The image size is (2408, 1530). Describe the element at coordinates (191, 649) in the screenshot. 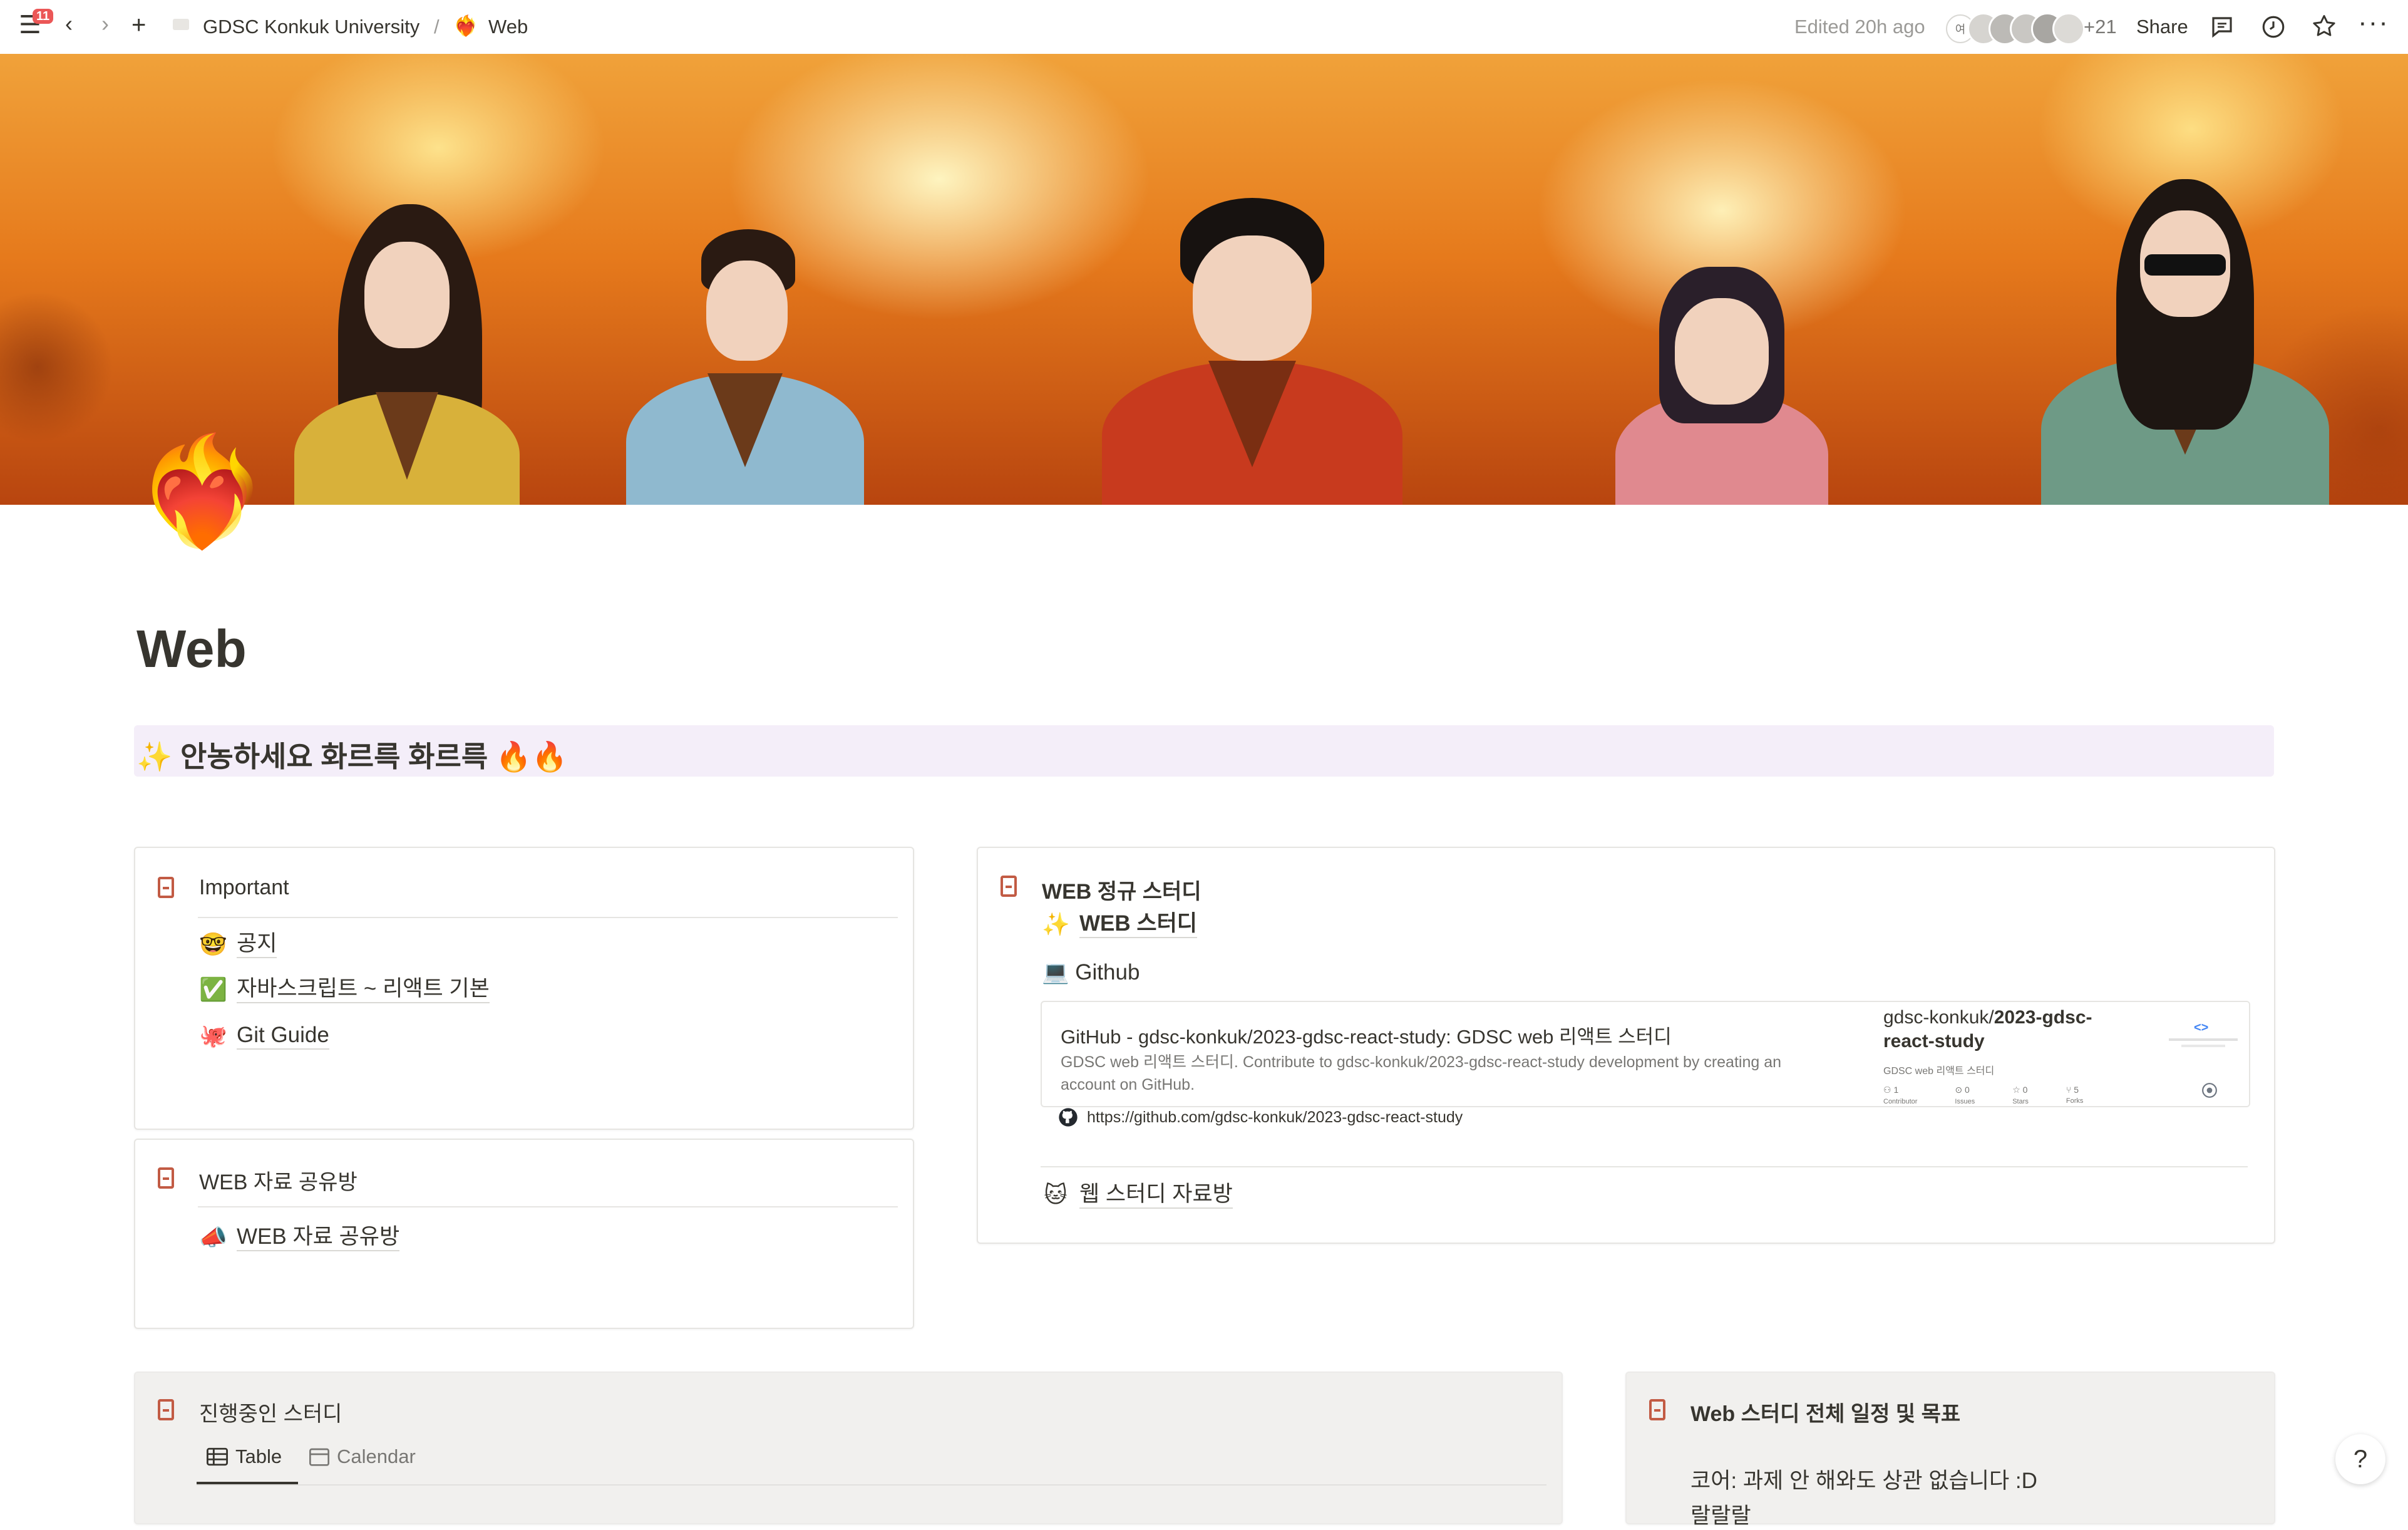

I see `page-title: Web` at that location.